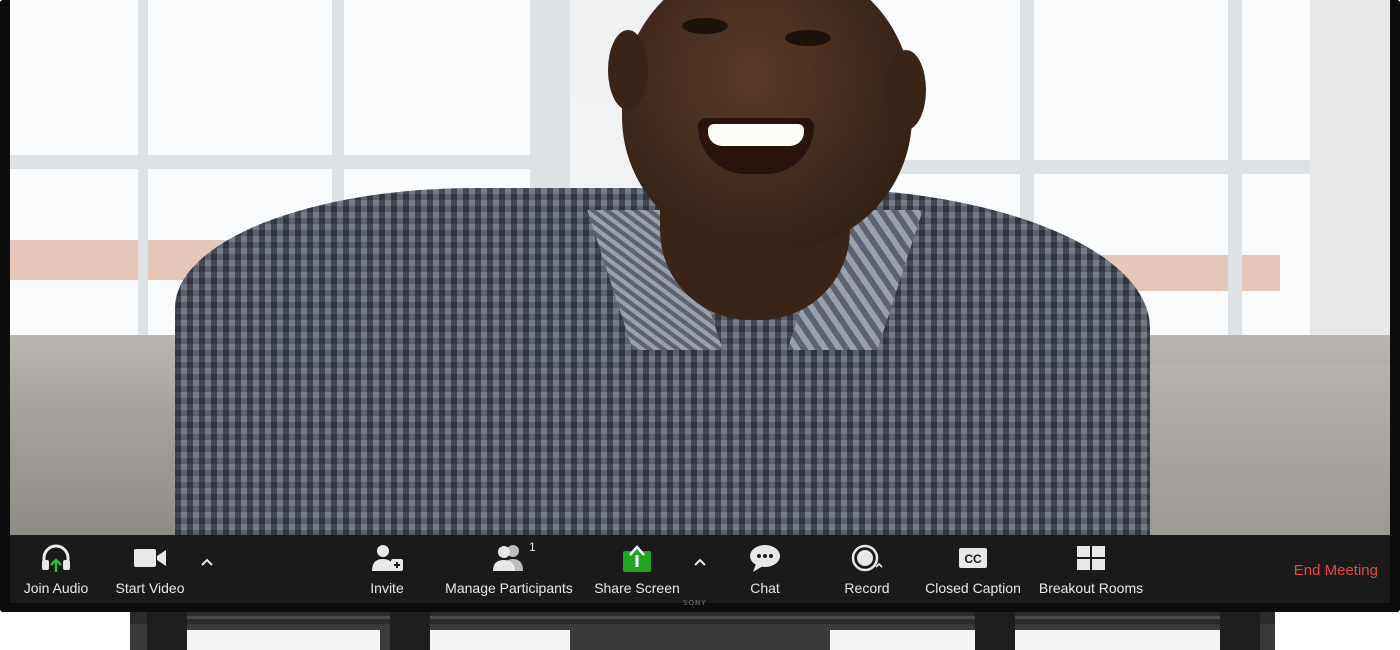 Image resolution: width=1400 pixels, height=650 pixels. What do you see at coordinates (637, 558) in the screenshot?
I see `share-screen-icon` at bounding box center [637, 558].